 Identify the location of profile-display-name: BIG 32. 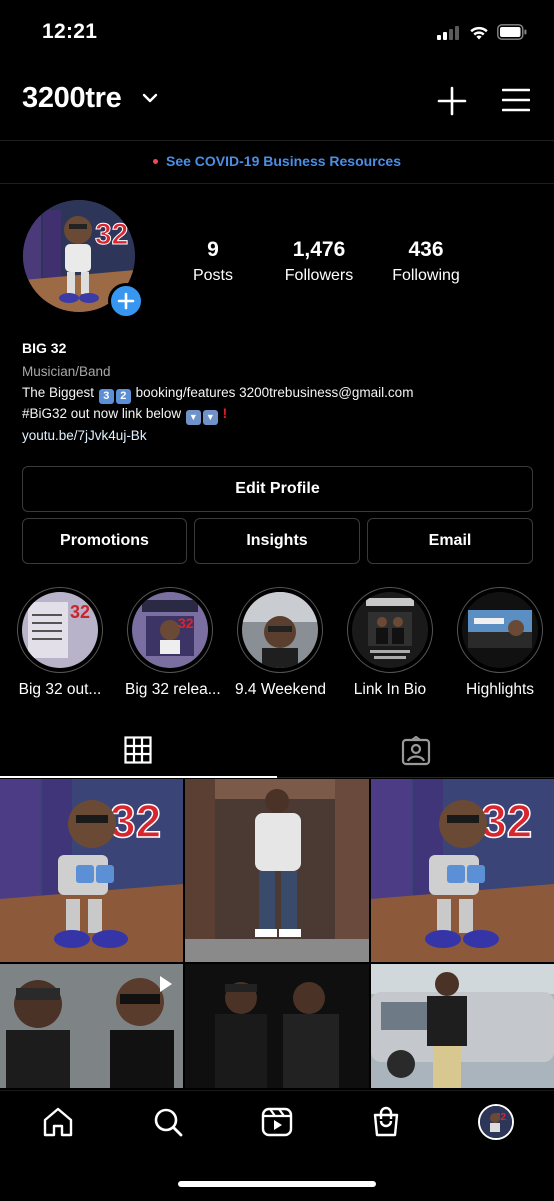
(44, 348).